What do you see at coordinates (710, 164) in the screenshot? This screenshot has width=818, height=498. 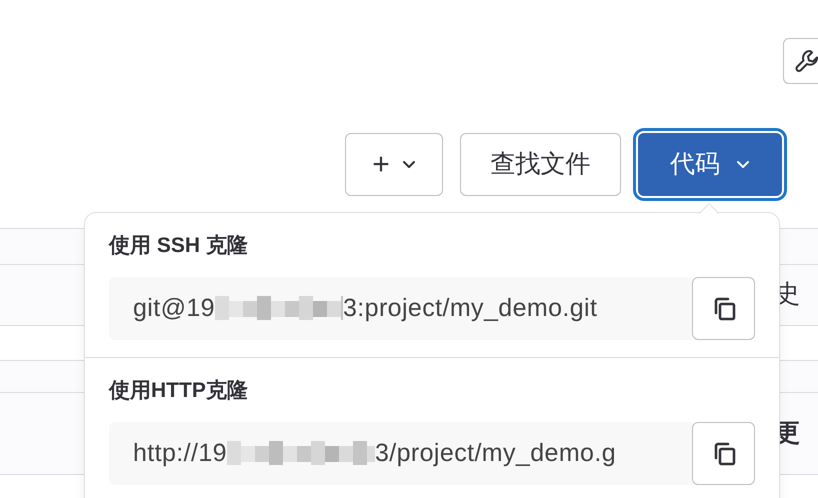 I see `code-button: 代码` at bounding box center [710, 164].